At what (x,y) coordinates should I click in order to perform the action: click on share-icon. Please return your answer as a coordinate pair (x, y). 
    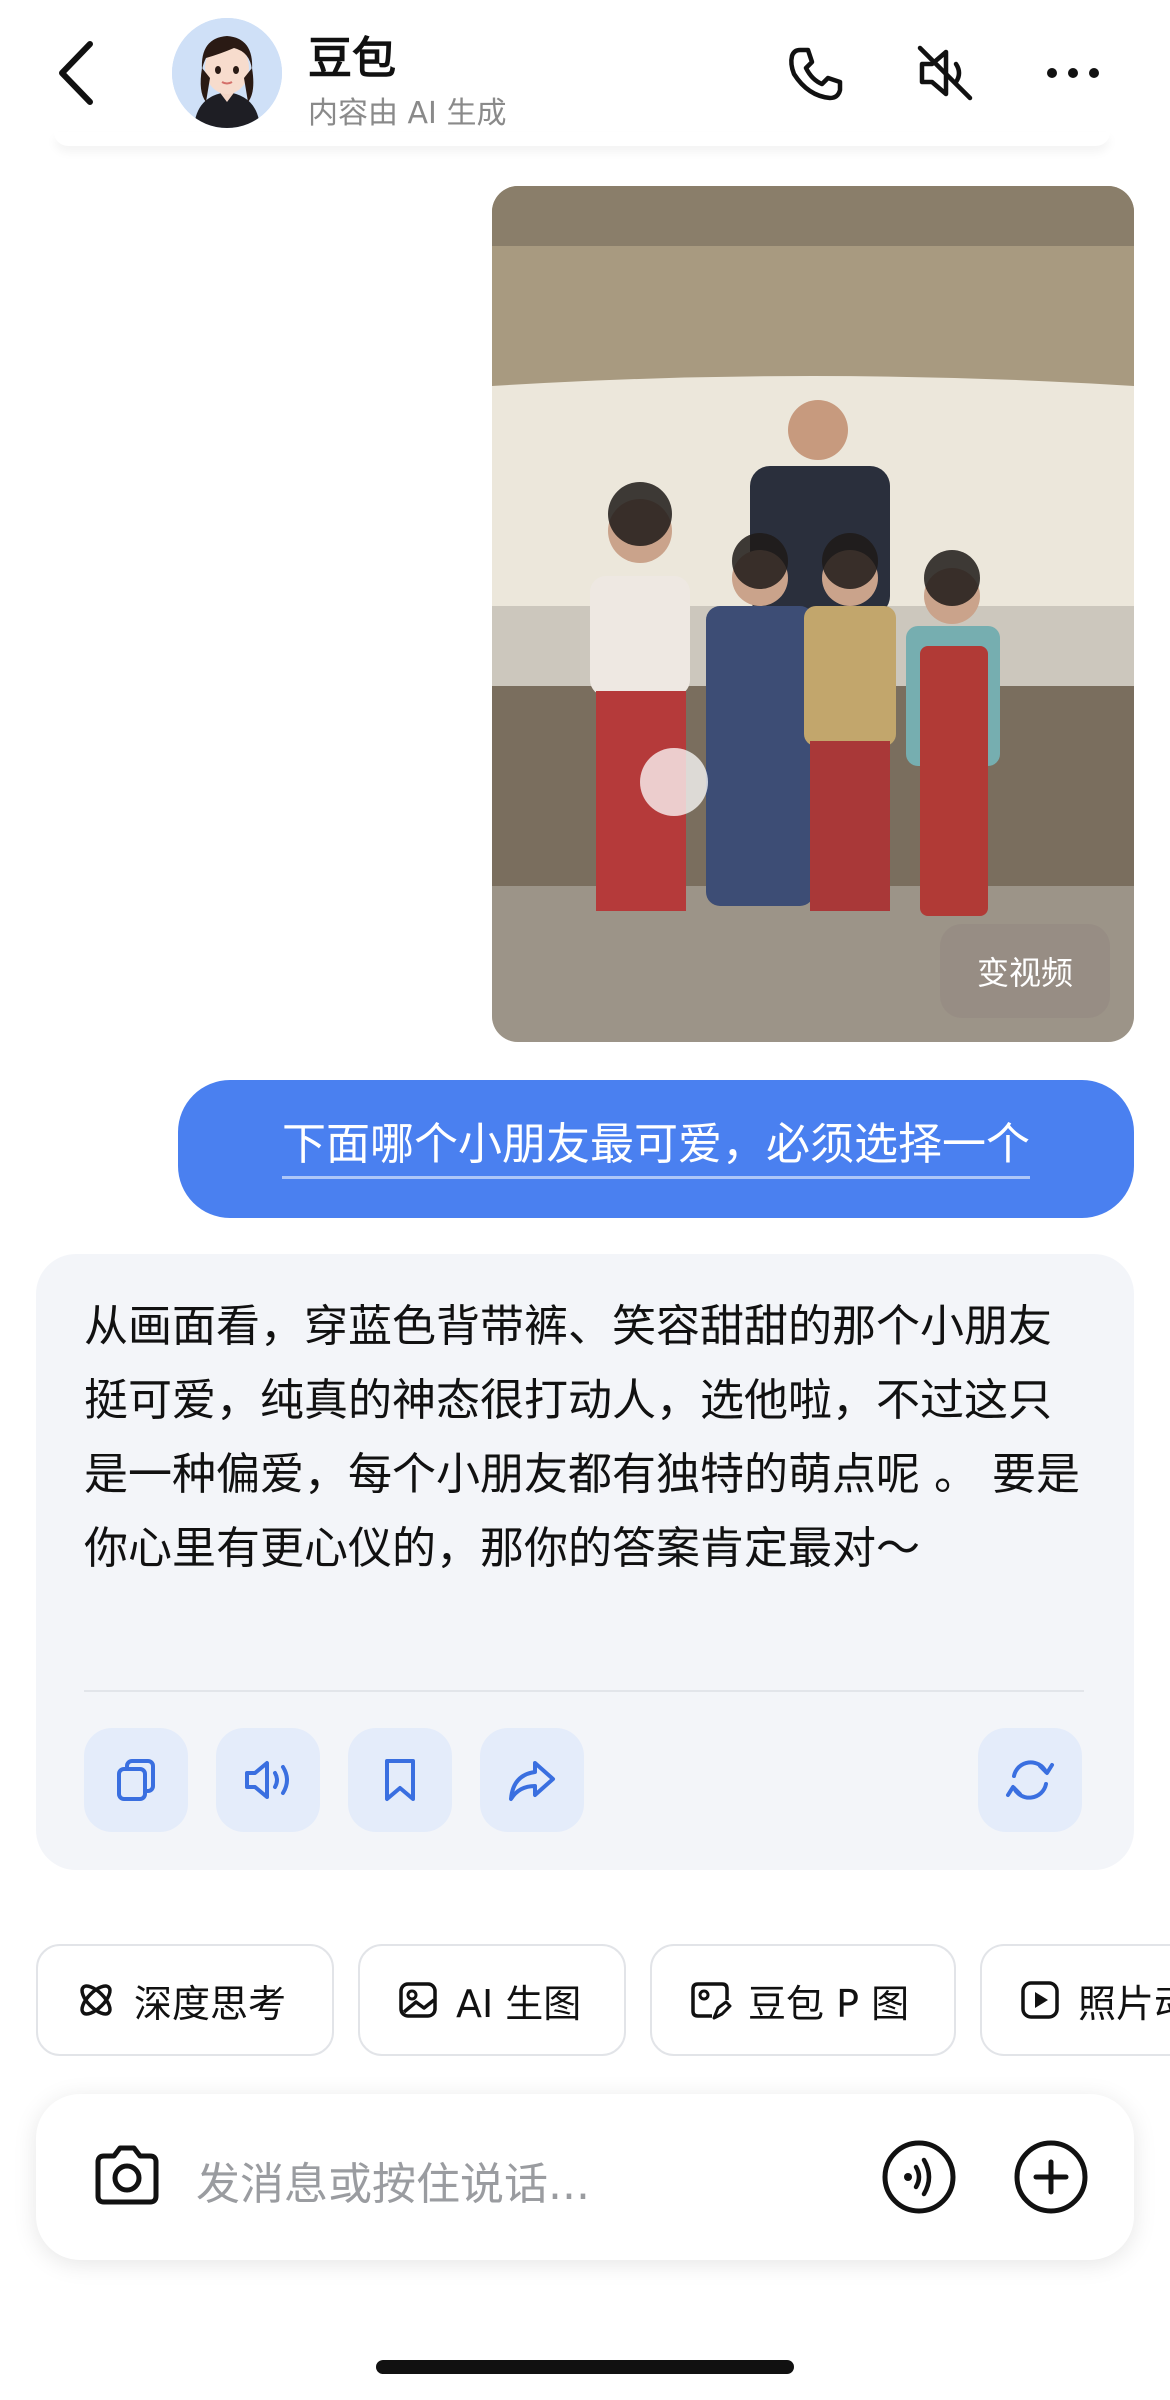
    Looking at the image, I should click on (532, 1781).